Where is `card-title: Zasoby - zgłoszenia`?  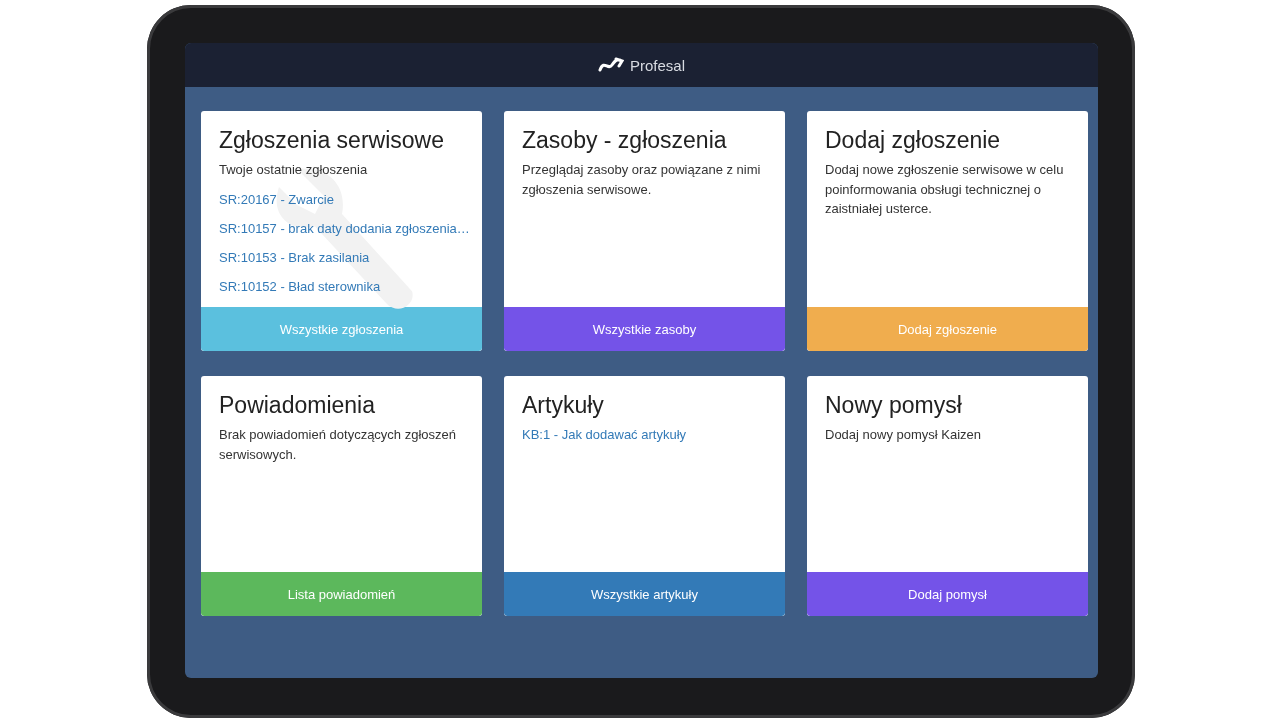
card-title: Zasoby - zgłoszenia is located at coordinates (625, 140).